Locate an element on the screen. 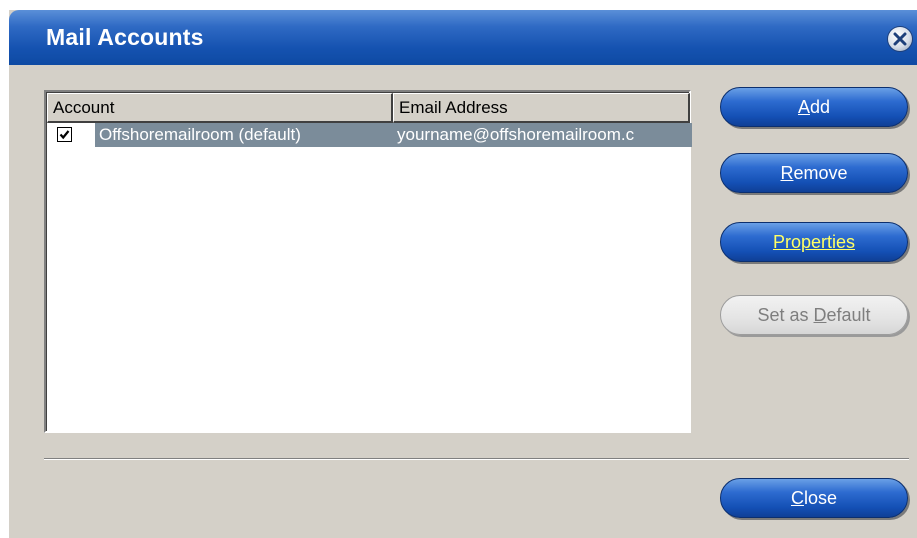 This screenshot has height=538, width=917. dialog-title: Mail Accounts is located at coordinates (125, 37).